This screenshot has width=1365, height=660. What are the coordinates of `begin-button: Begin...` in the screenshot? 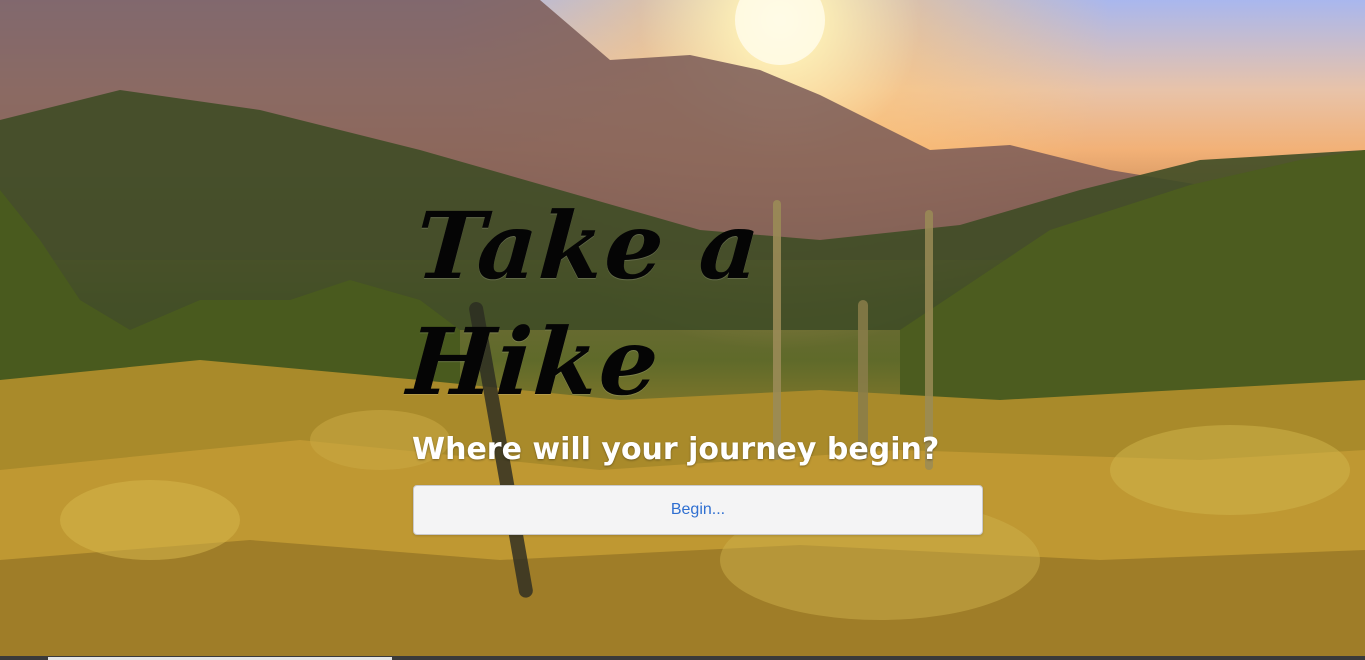 It's located at (698, 510).